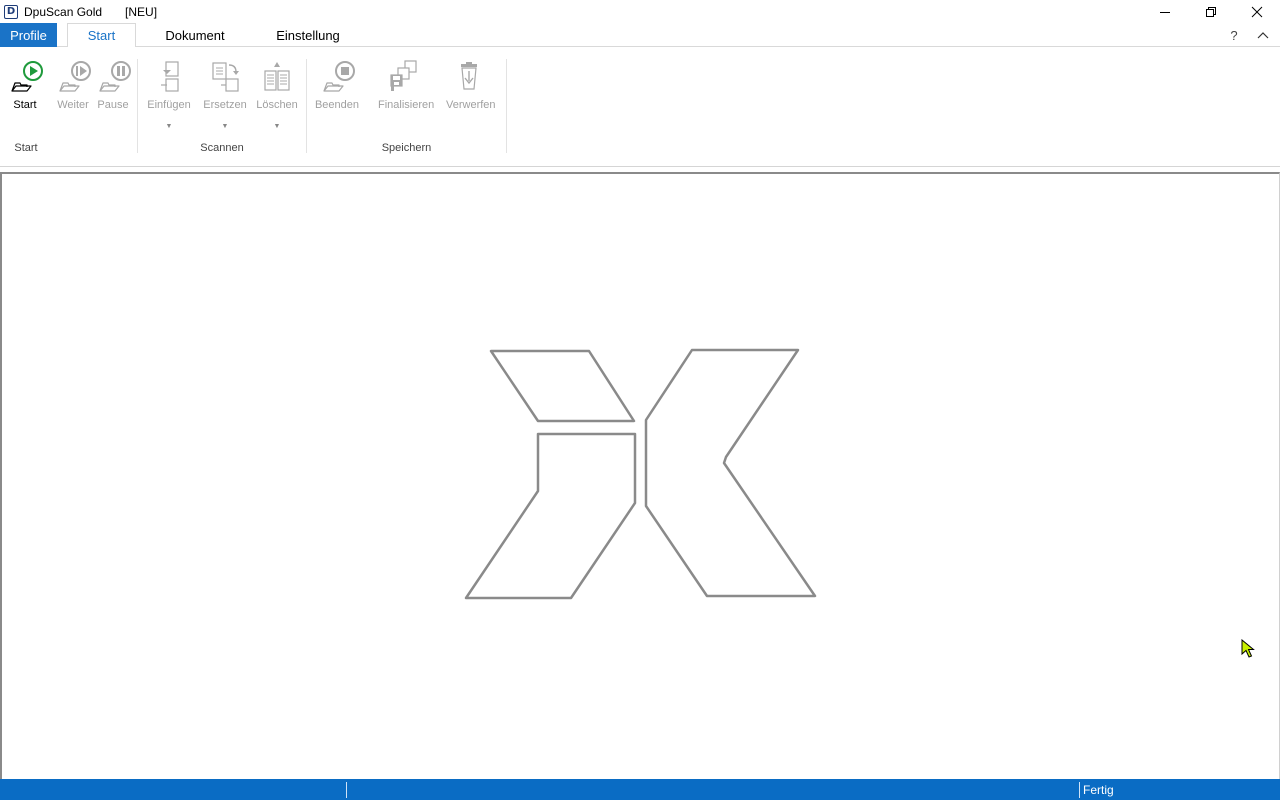 The width and height of the screenshot is (1280, 800). What do you see at coordinates (75, 76) in the screenshot?
I see `continue-icon` at bounding box center [75, 76].